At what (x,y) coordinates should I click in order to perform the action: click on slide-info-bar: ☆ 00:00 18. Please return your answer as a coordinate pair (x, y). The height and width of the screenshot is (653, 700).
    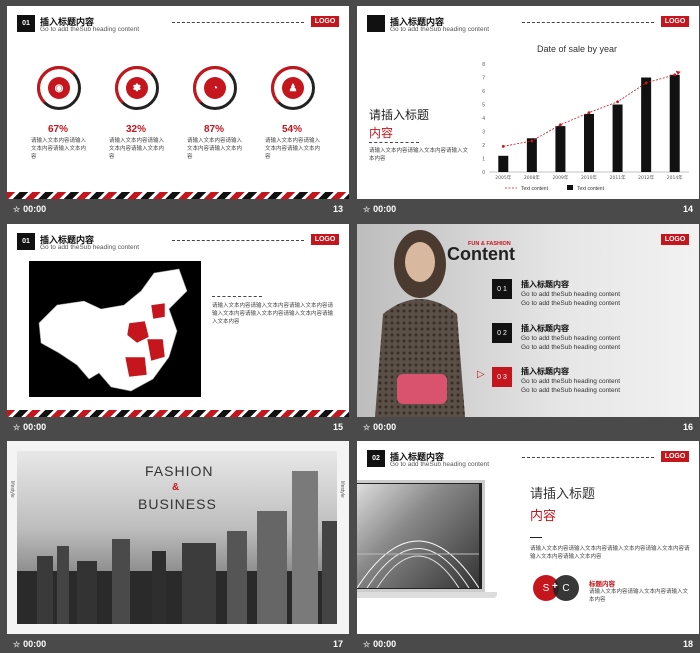
    Looking at the image, I should click on (528, 643).